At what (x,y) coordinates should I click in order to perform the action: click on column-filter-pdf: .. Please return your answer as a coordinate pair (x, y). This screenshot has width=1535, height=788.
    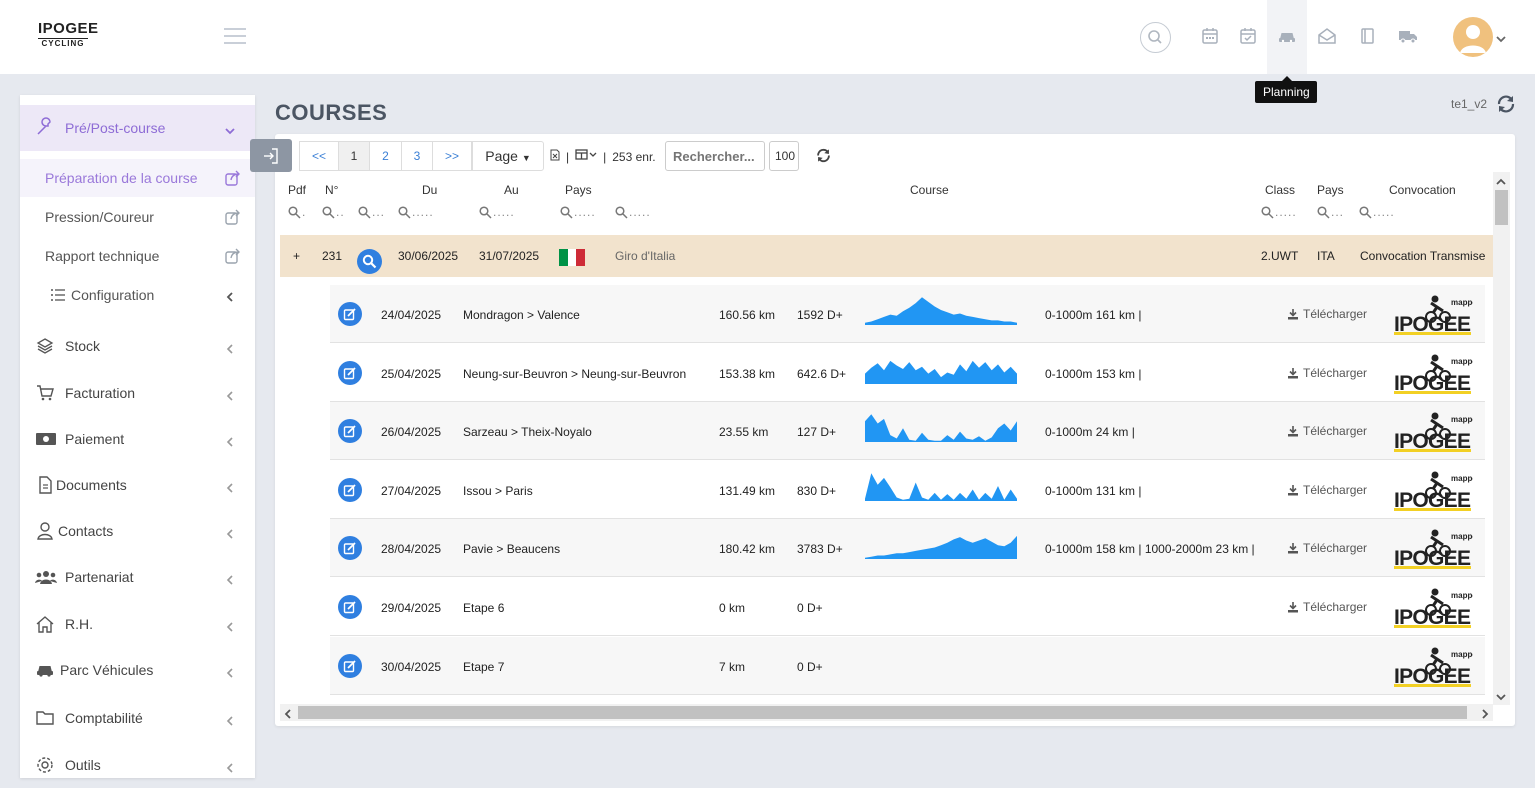
    Looking at the image, I should click on (297, 212).